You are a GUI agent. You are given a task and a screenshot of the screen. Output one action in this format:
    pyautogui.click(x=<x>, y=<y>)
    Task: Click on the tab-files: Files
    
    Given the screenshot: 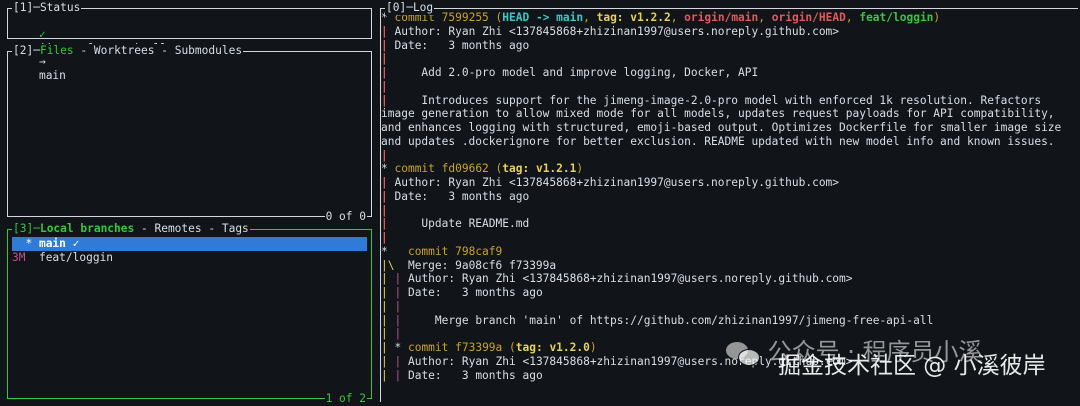 What is the action you would take?
    pyautogui.click(x=57, y=50)
    